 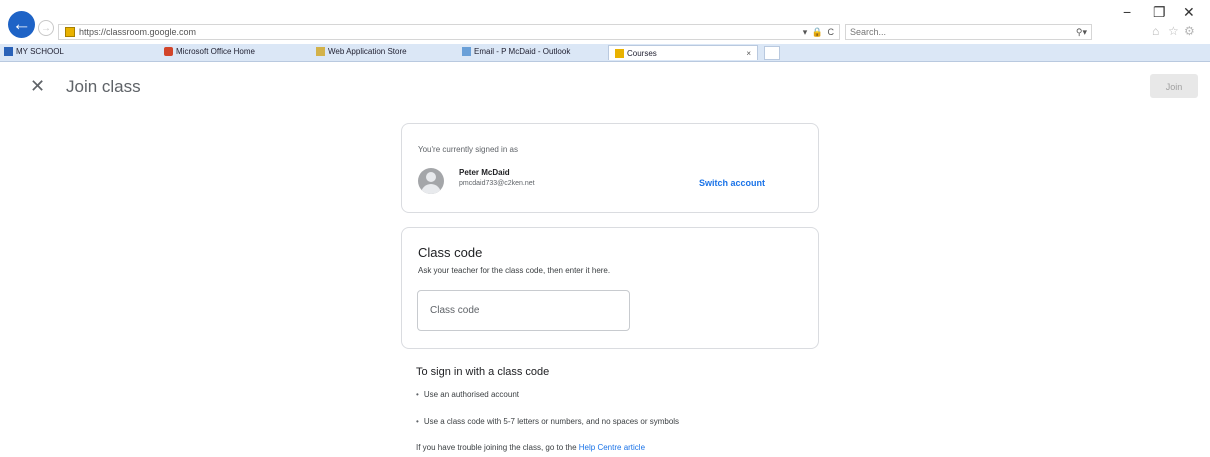 What do you see at coordinates (8, 52) in the screenshot?
I see `school-icon` at bounding box center [8, 52].